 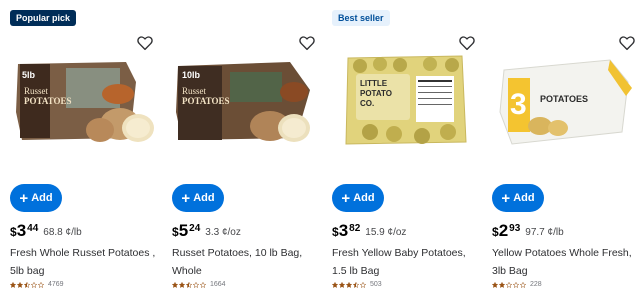 What do you see at coordinates (355, 228) in the screenshot?
I see `price-cents: 82` at bounding box center [355, 228].